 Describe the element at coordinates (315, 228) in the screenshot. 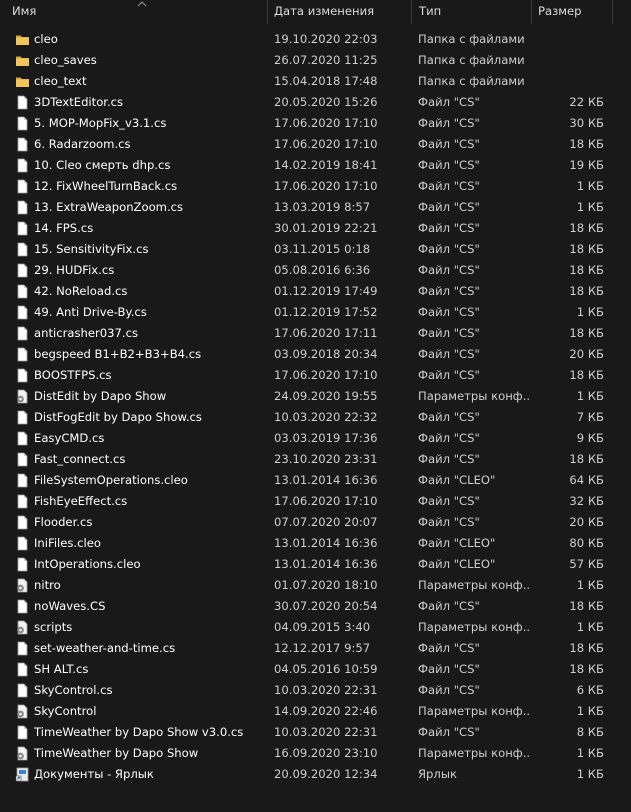

I see `file-row: 14. FPS.cs 30.01.2019 22:21 Файл "CS" 18 КБ` at that location.